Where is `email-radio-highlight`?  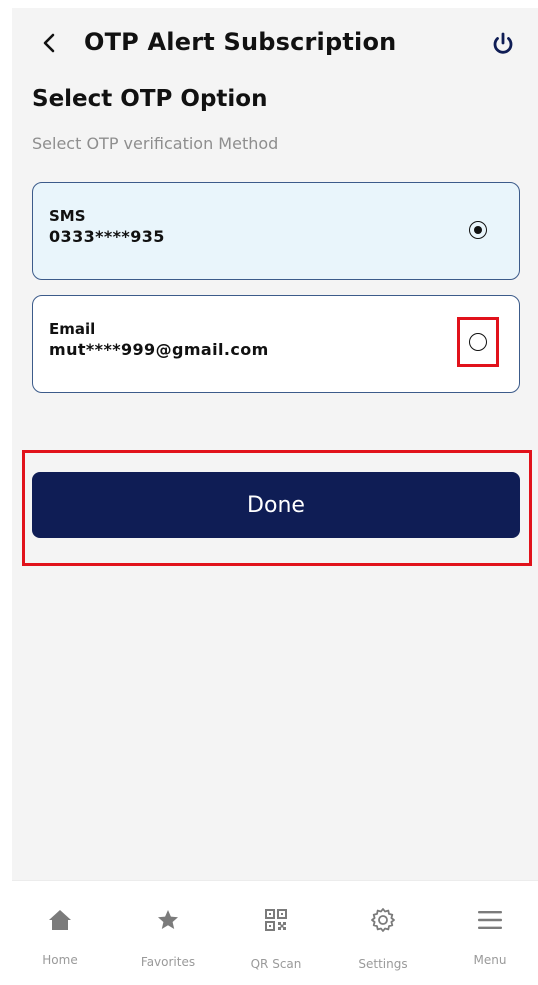 email-radio-highlight is located at coordinates (478, 342).